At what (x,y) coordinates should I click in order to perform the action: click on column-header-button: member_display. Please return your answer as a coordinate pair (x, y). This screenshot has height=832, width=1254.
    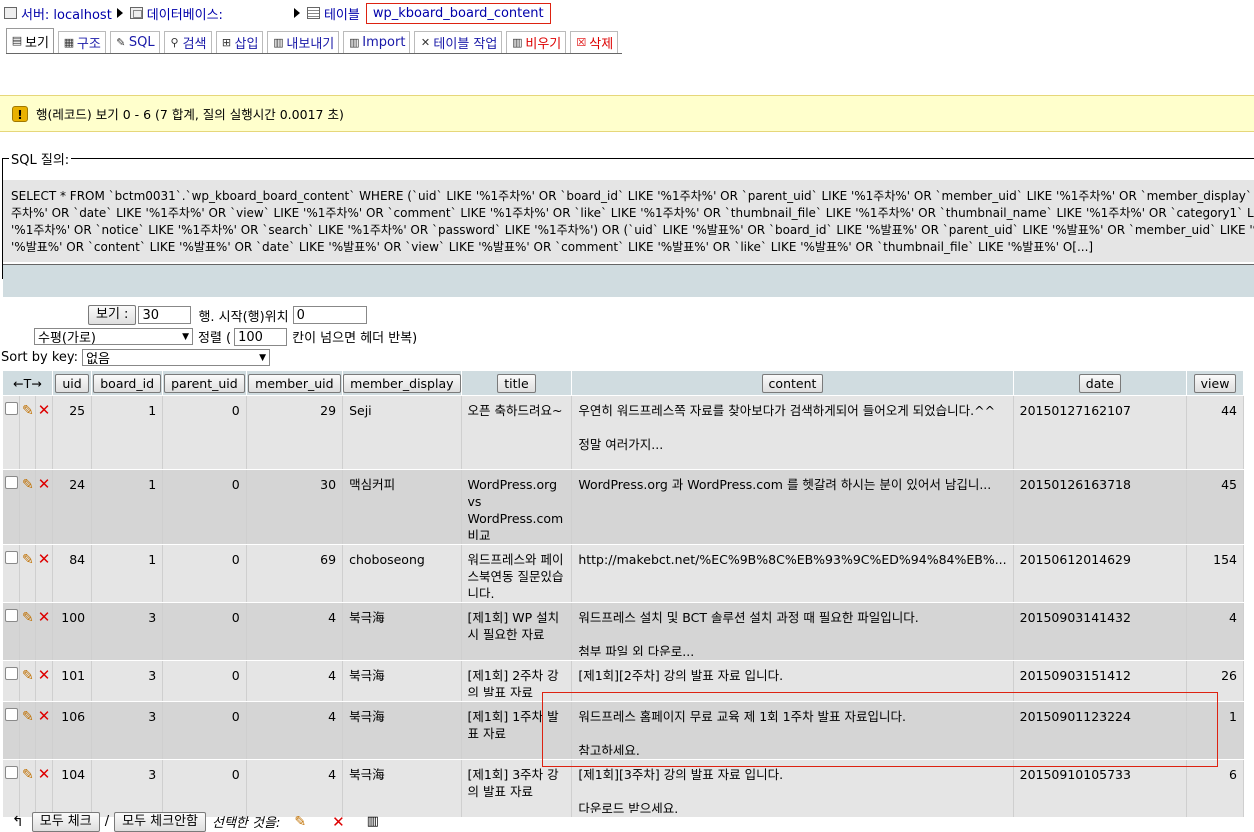
    Looking at the image, I should click on (402, 383).